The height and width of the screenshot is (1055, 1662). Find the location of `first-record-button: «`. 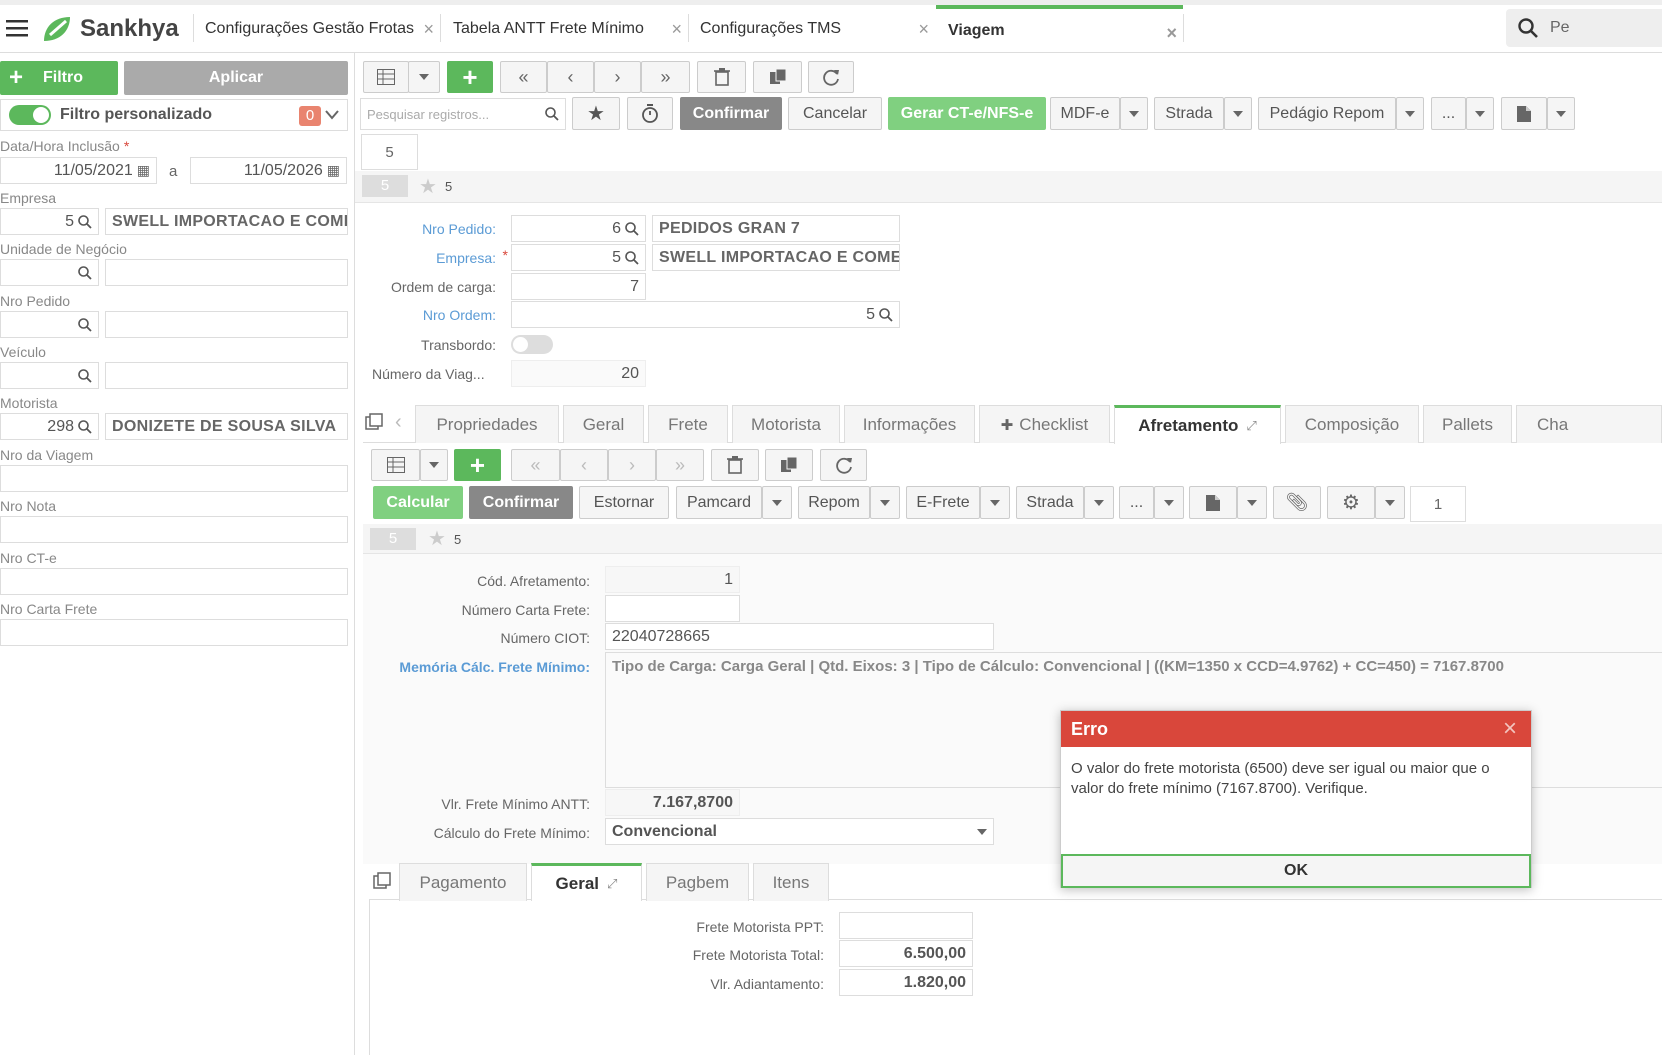

first-record-button: « is located at coordinates (523, 77).